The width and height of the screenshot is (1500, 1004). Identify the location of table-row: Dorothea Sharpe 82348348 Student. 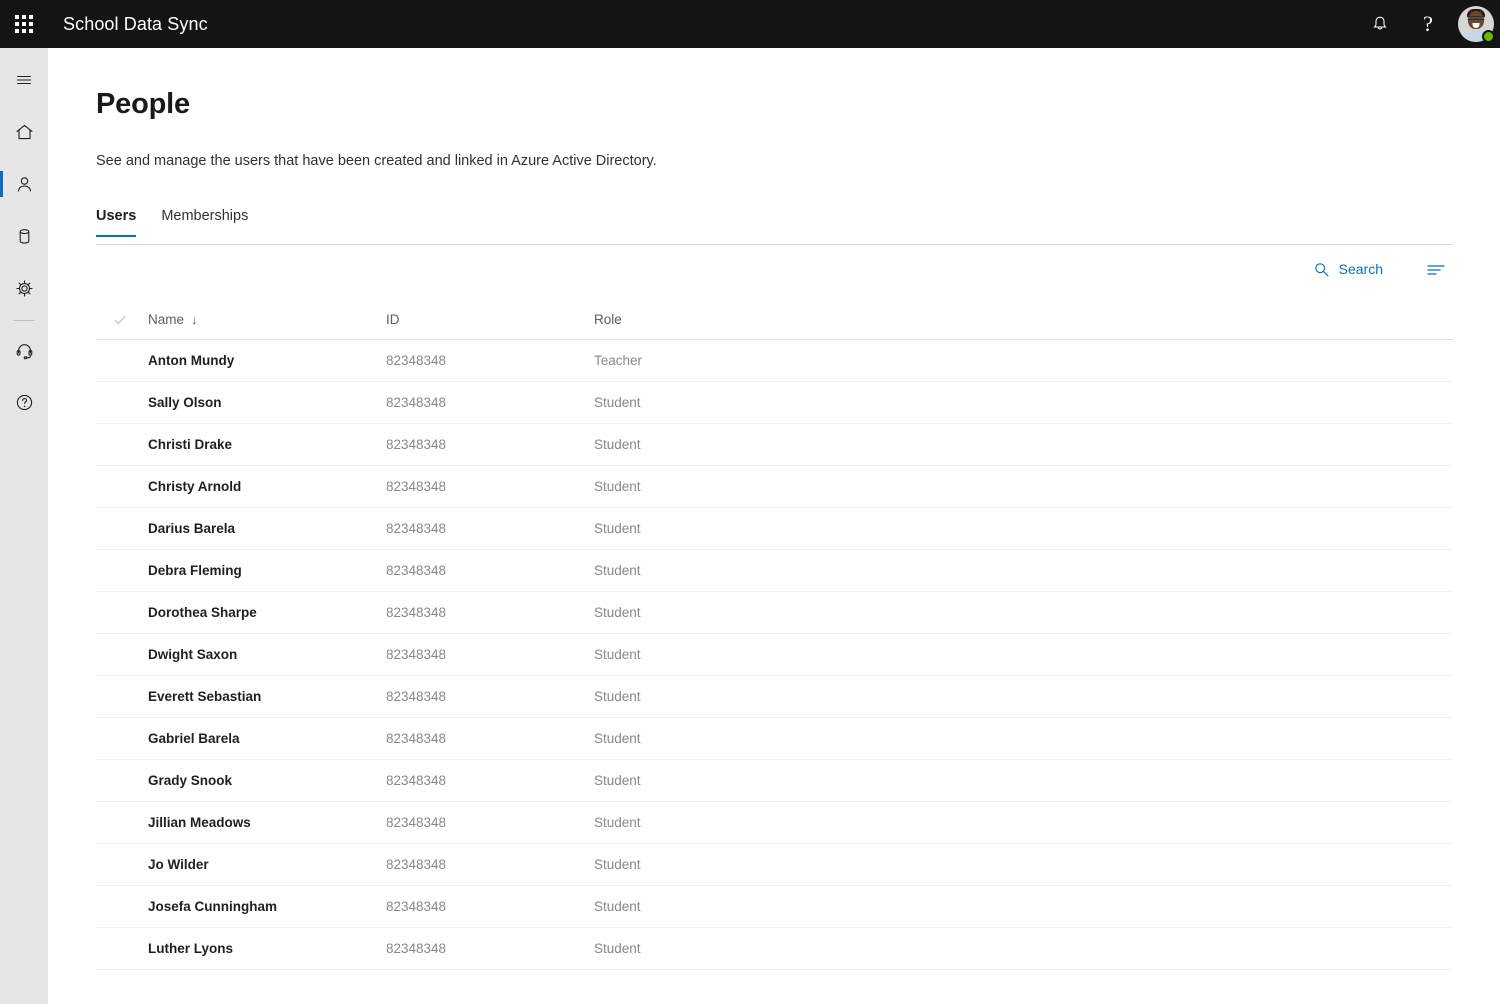
(774, 613).